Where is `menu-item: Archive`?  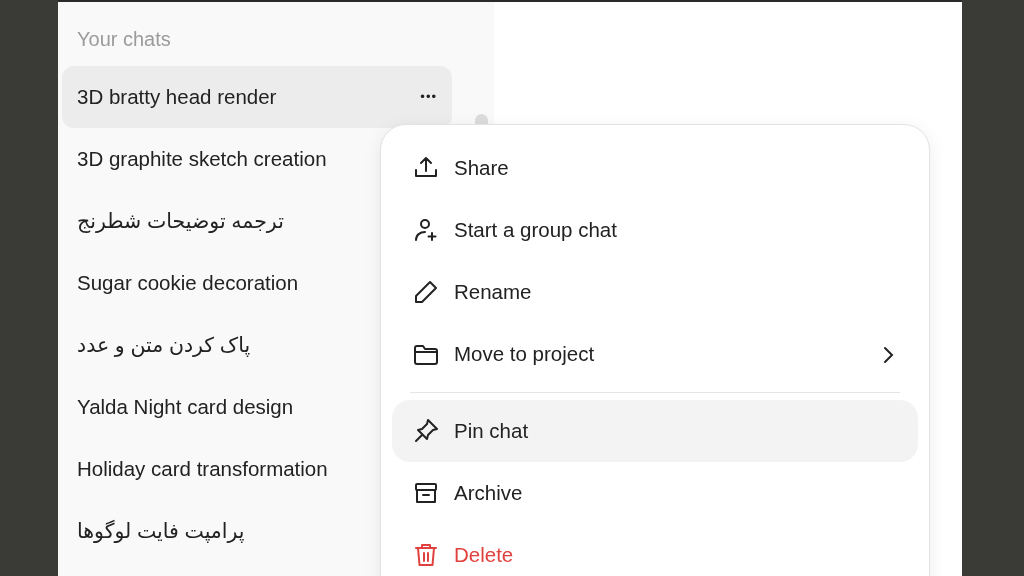 menu-item: Archive is located at coordinates (655, 493).